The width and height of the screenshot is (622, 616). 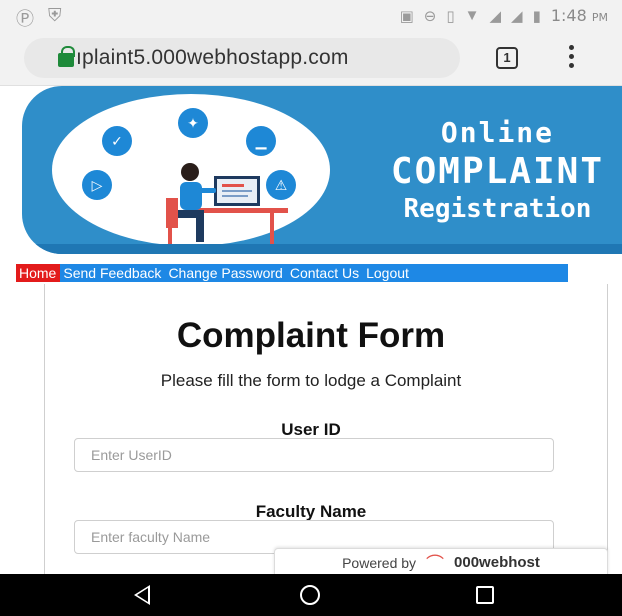 I want to click on powered-by-badge: Powered by ⌒ 000webhost, so click(x=441, y=562).